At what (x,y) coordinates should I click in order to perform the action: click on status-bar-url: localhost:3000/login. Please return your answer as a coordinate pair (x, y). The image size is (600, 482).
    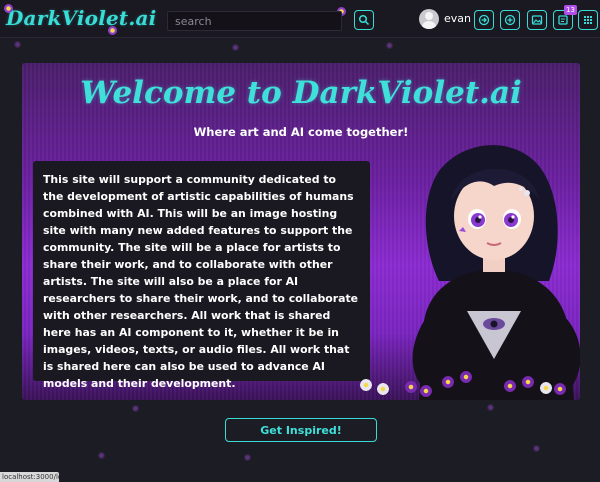
    Looking at the image, I should click on (29, 477).